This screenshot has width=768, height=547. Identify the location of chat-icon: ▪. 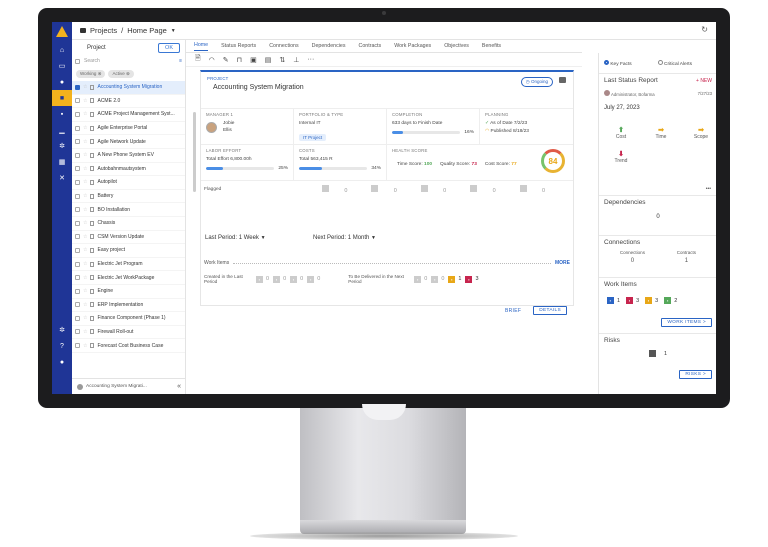
(62, 114).